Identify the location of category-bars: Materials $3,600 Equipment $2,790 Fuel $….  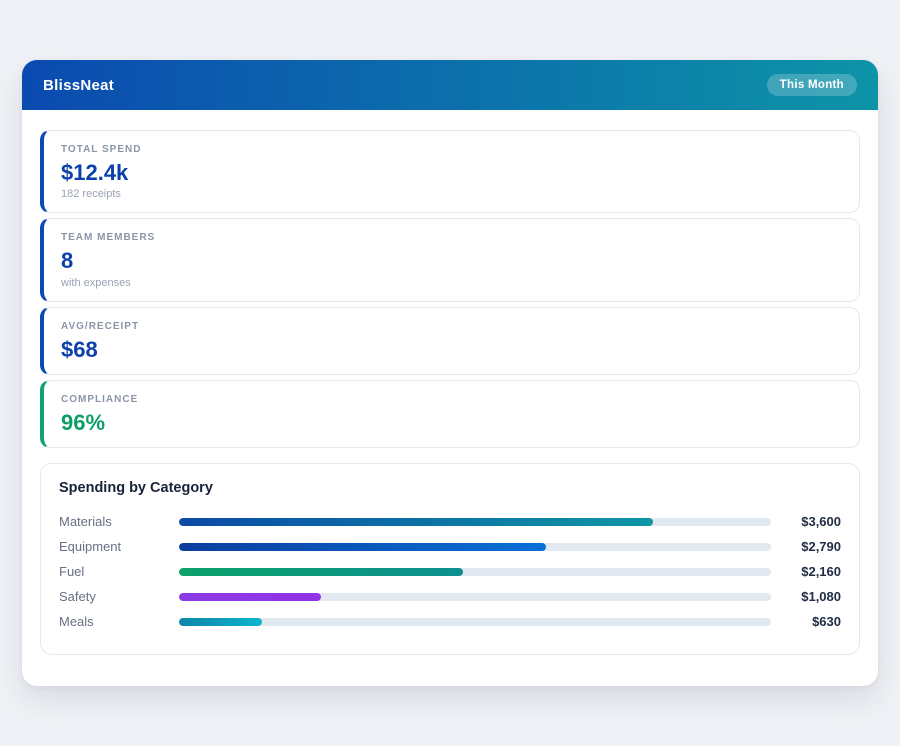
(450, 571).